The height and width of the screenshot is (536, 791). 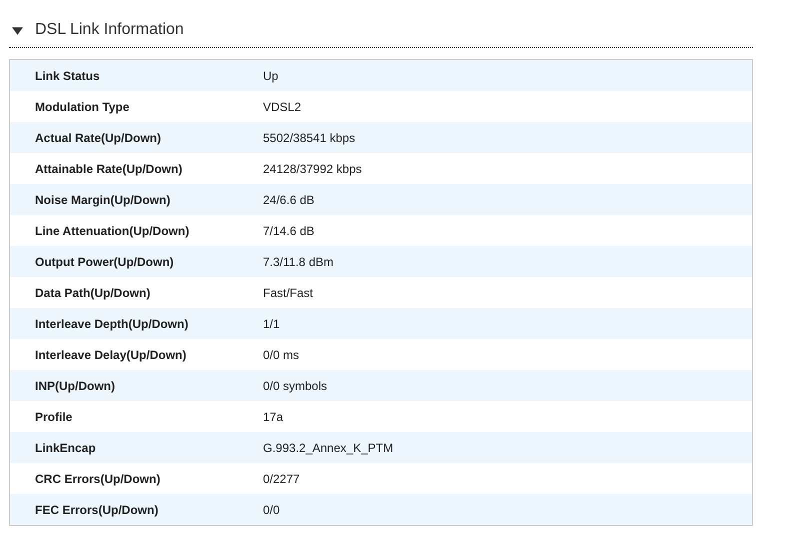 I want to click on field-label: Interleave Delay(Up/Down), so click(x=111, y=355).